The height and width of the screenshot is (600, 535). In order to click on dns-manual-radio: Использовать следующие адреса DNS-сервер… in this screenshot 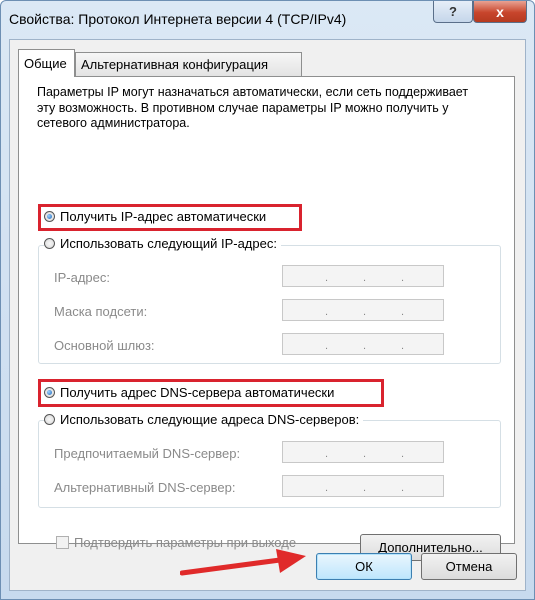, I will do `click(204, 419)`.